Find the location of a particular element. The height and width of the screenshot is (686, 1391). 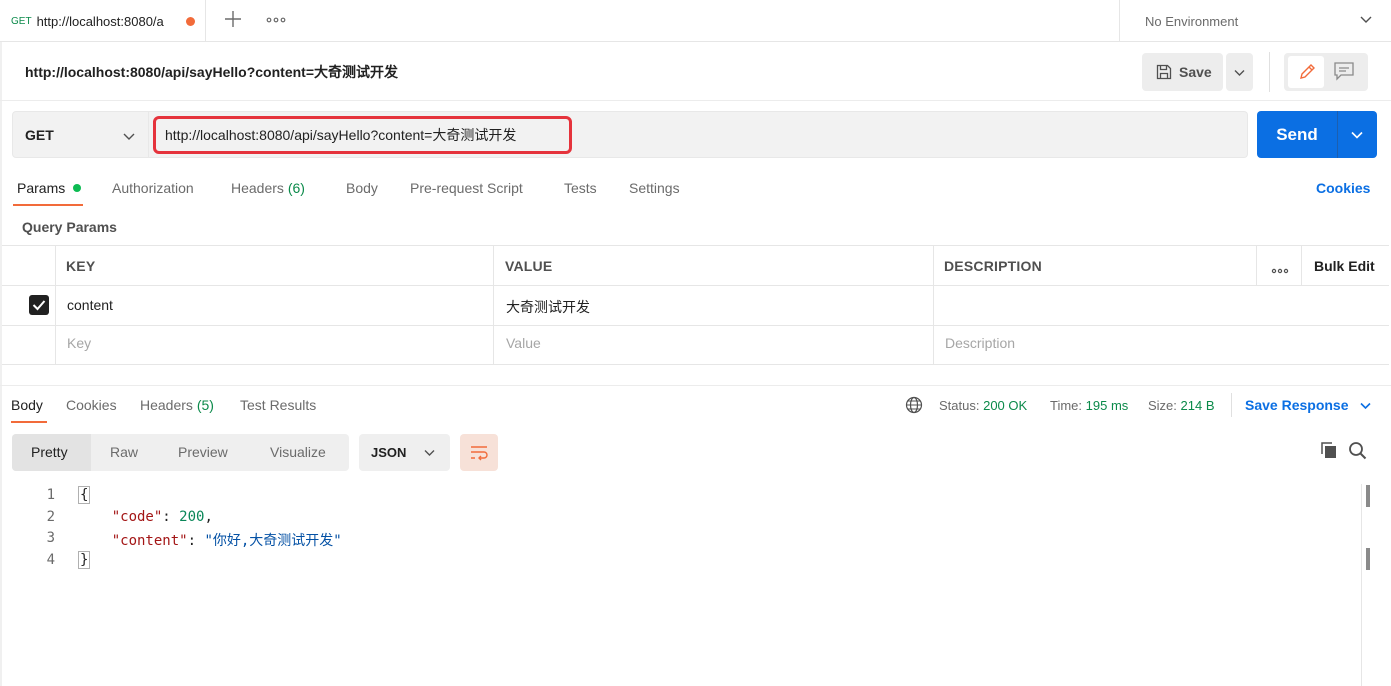

editor-scrollbar-track is located at coordinates (1361, 585).